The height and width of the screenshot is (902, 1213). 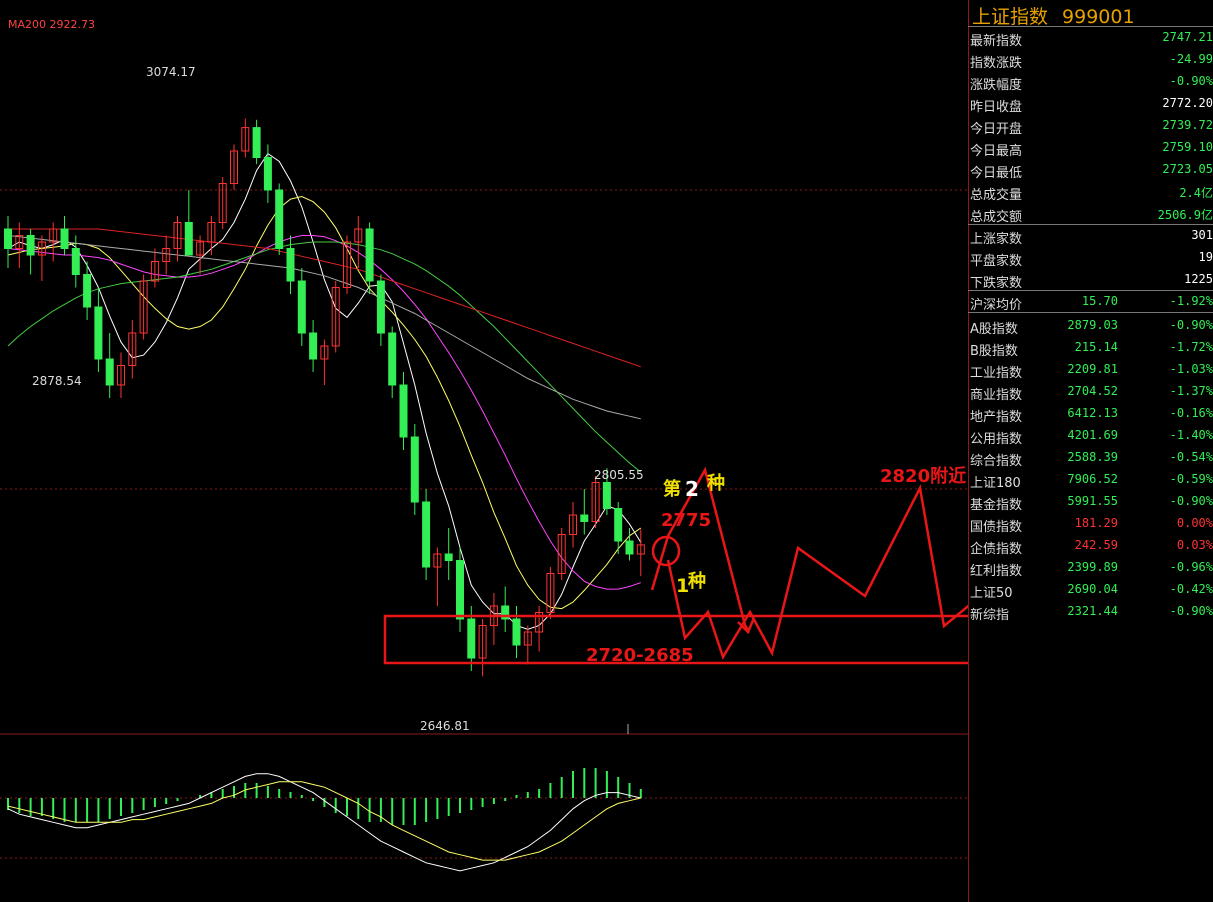 What do you see at coordinates (996, 195) in the screenshot?
I see `row-label: 总成交量` at bounding box center [996, 195].